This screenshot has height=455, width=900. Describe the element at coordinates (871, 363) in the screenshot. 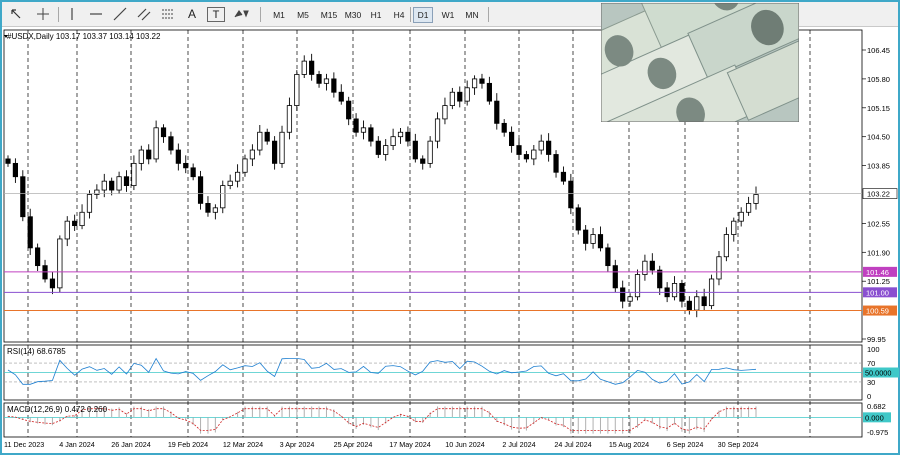

I see `rsi-scale-label: 70` at that location.